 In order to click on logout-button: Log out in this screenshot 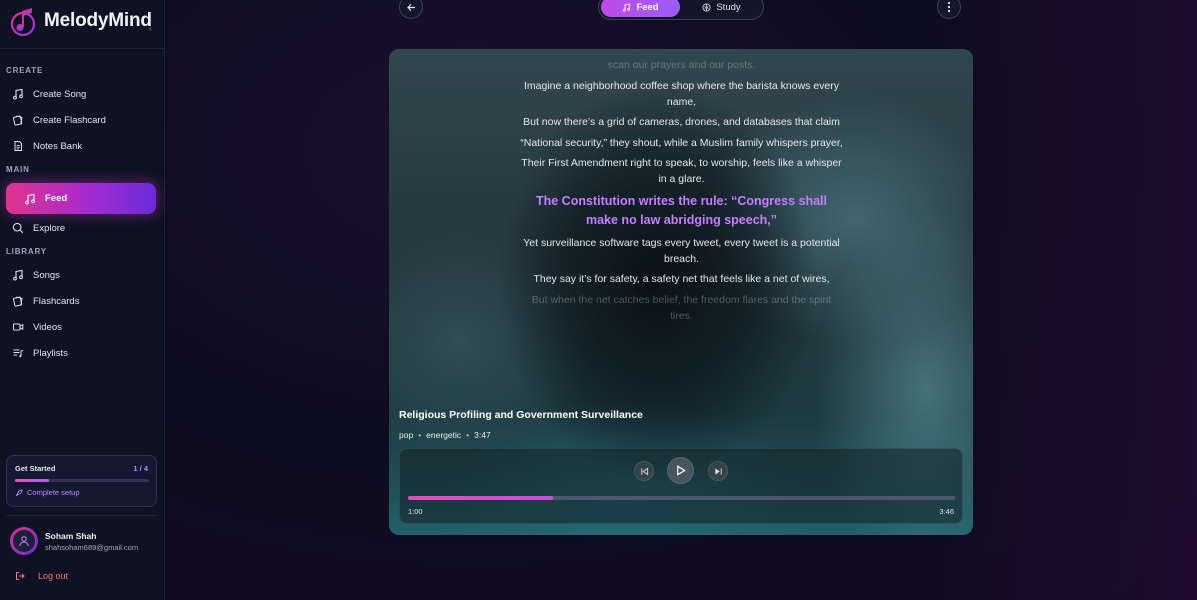, I will do `click(41, 576)`.